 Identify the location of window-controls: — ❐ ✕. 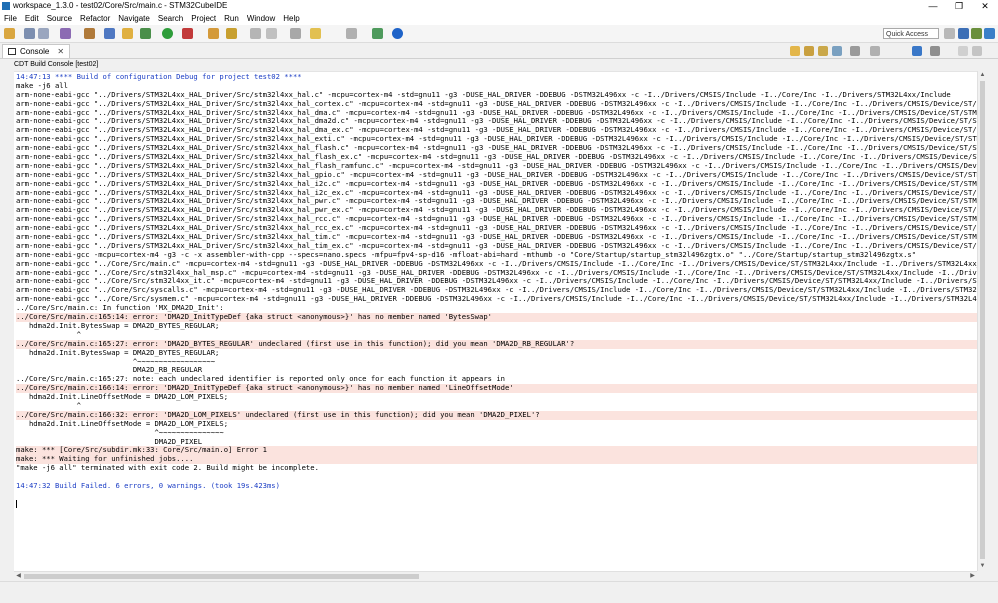
(959, 6).